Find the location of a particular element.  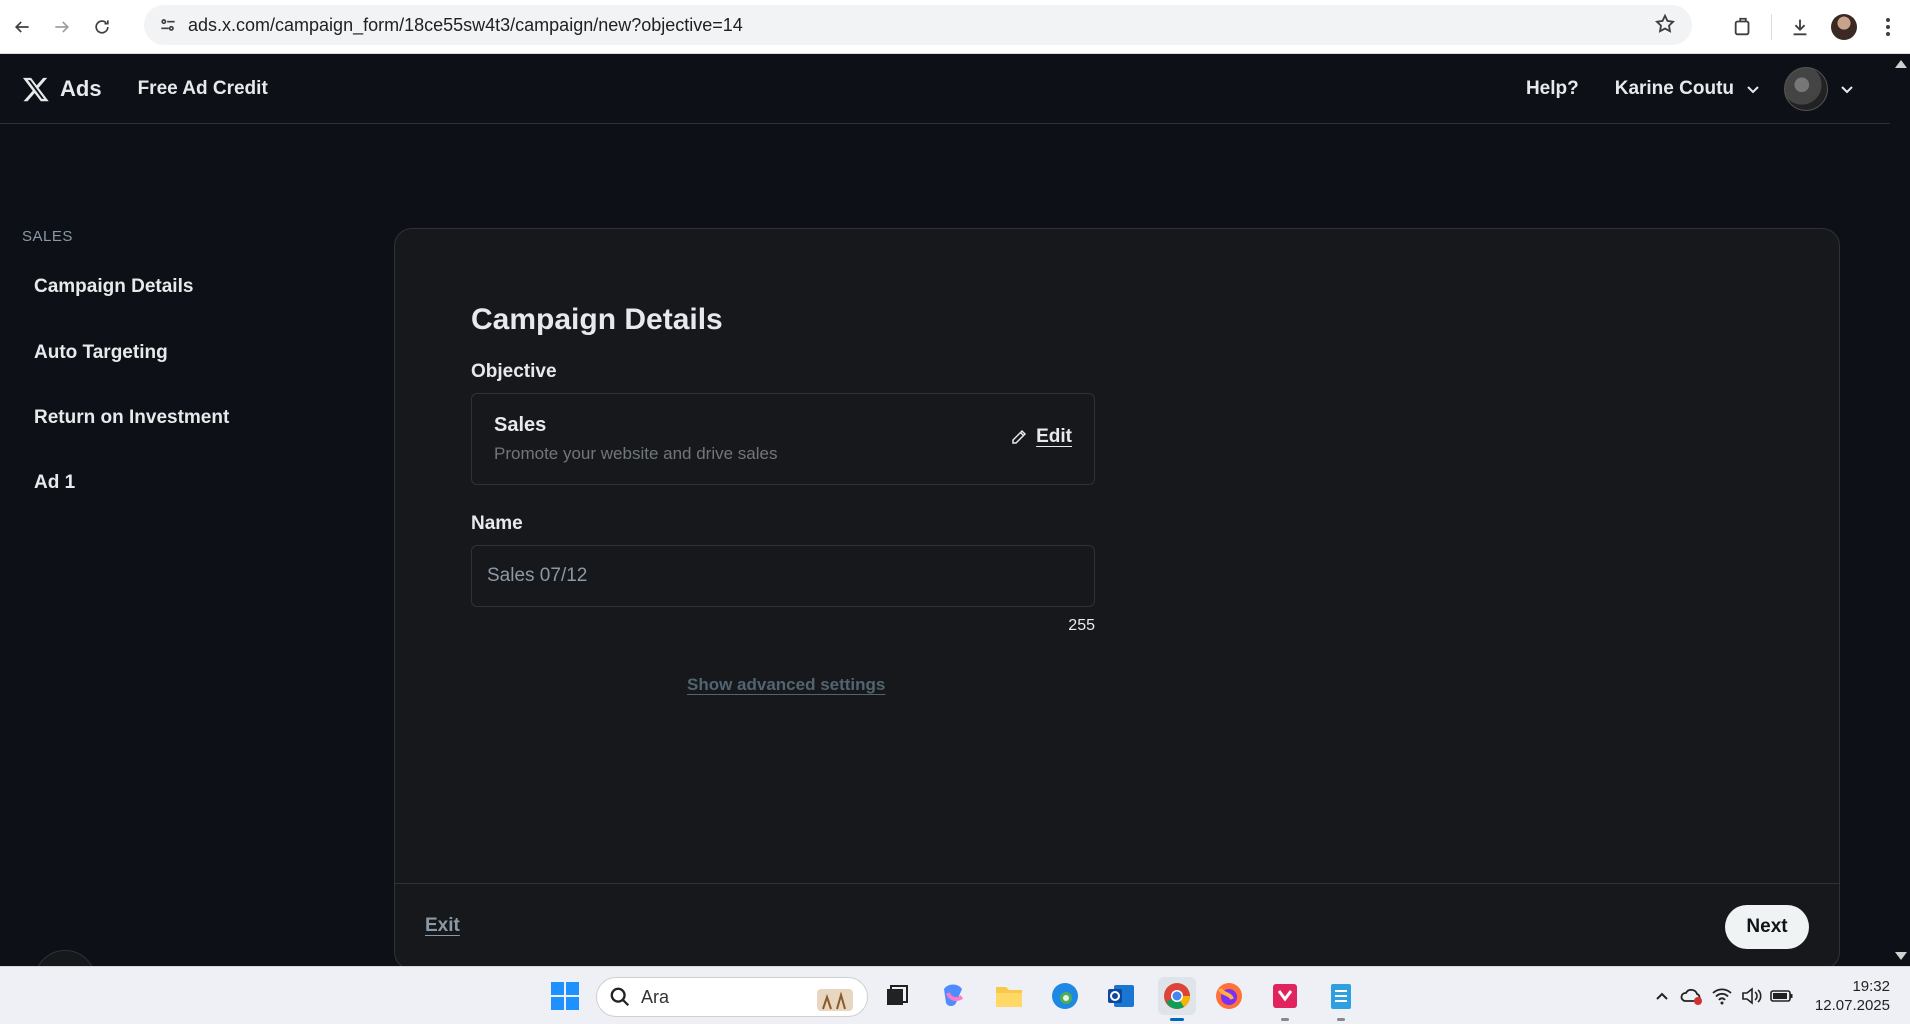

campaign-name-input is located at coordinates (783, 576).